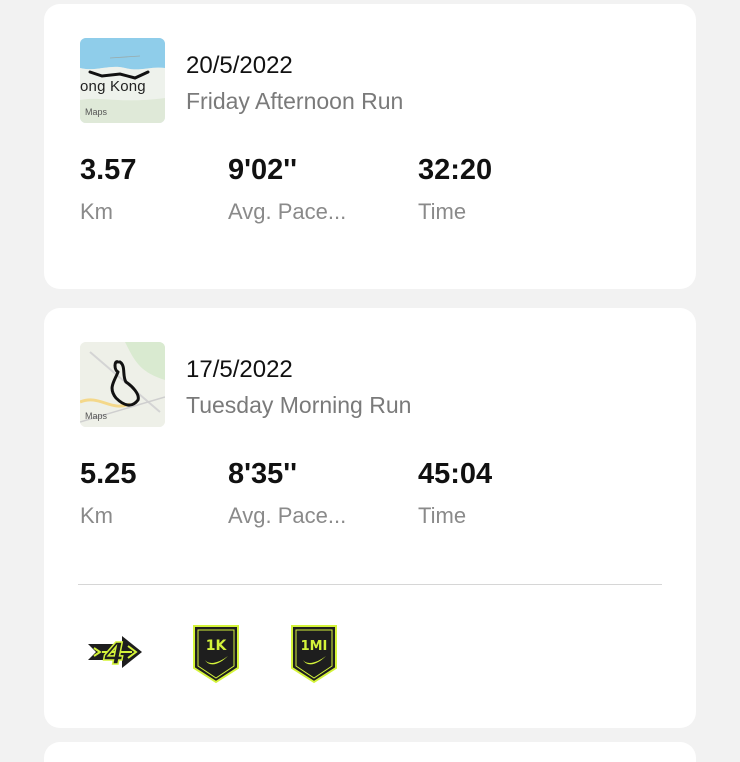 This screenshot has height=762, width=740. Describe the element at coordinates (314, 656) in the screenshot. I see `1mi-badge-icon: 1MI` at that location.